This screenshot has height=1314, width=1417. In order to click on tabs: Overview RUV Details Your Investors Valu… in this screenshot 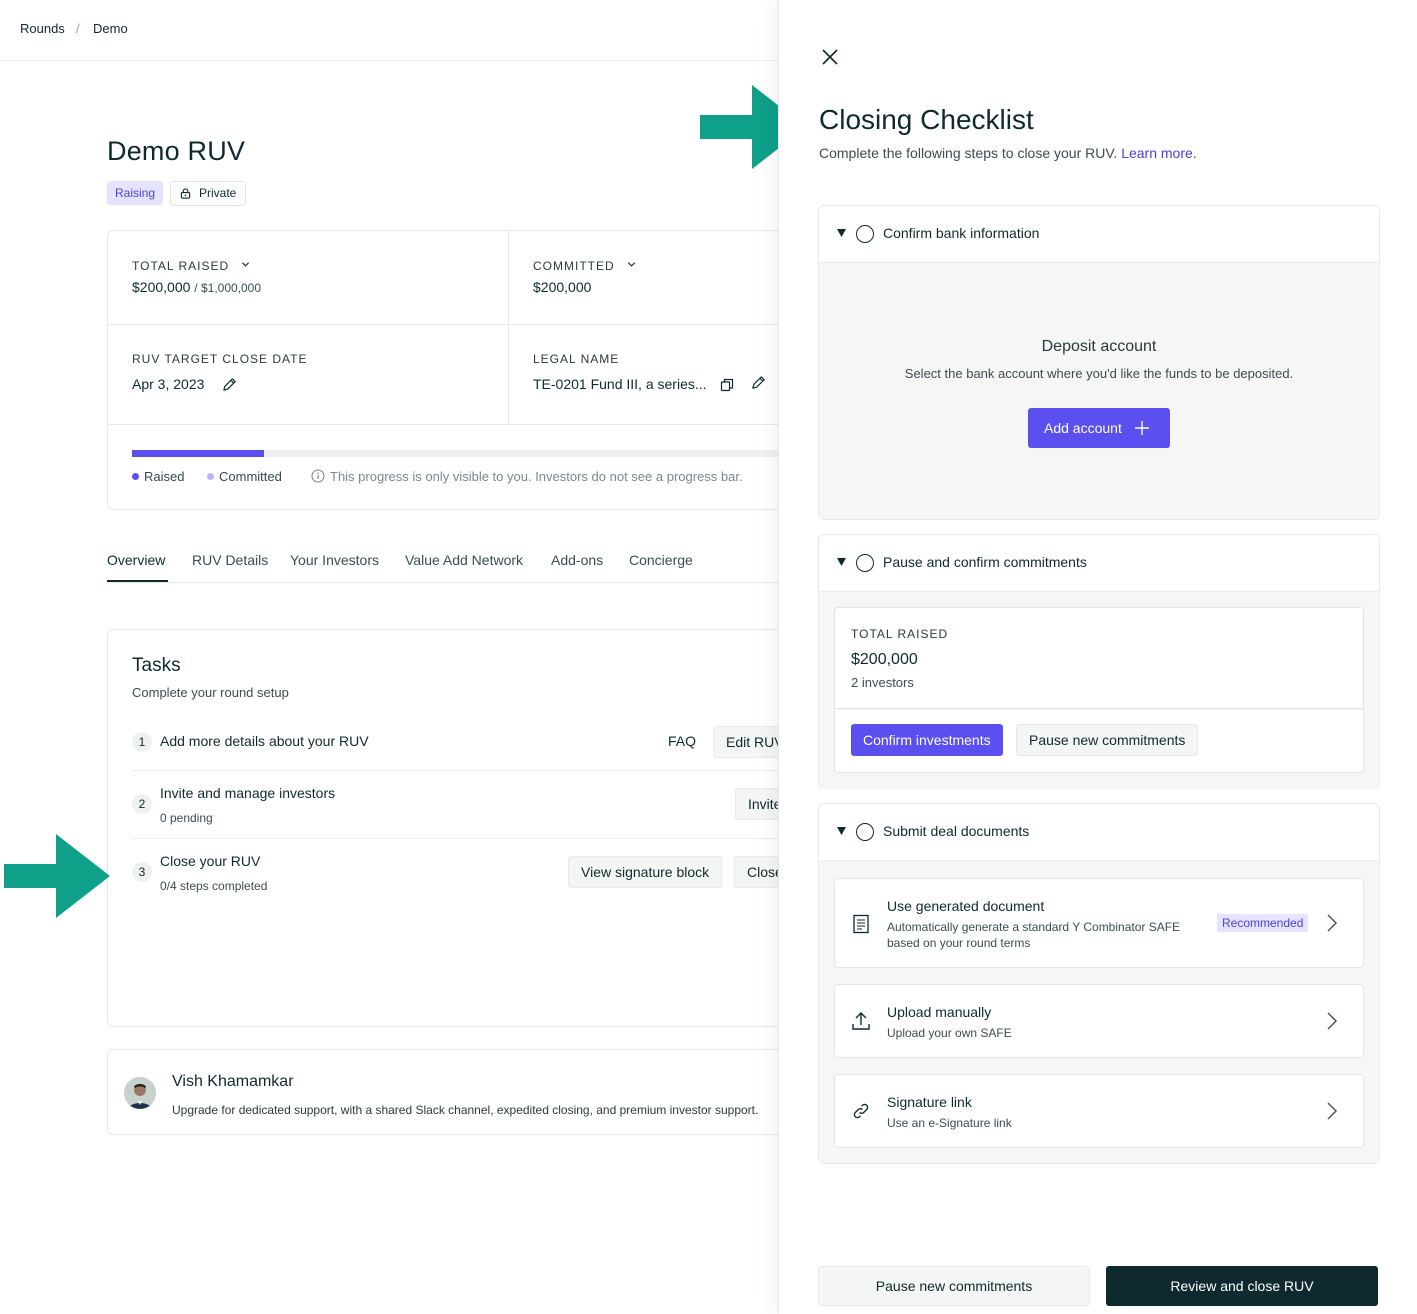, I will do `click(442, 564)`.